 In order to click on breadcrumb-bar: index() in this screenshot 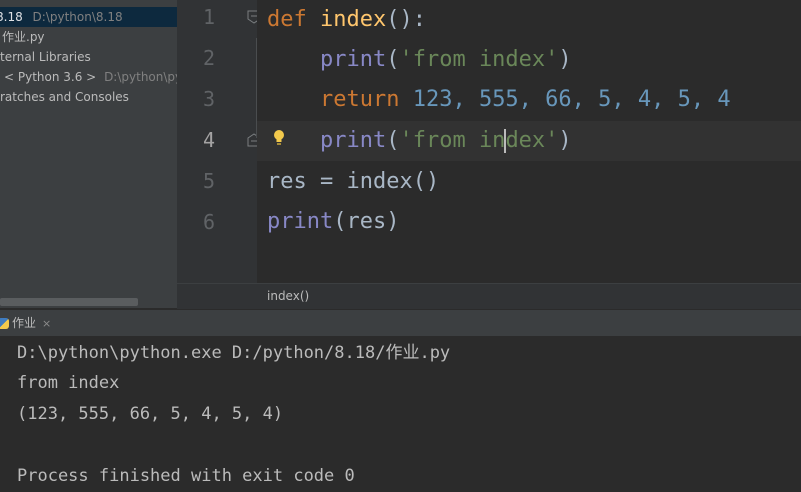, I will do `click(489, 296)`.